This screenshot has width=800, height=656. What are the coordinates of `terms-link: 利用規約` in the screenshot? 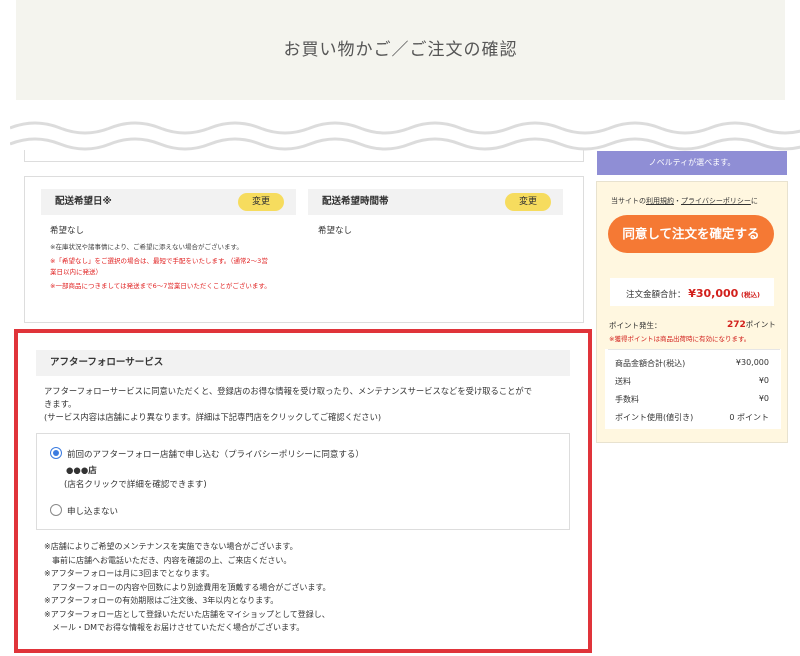 It's located at (660, 201).